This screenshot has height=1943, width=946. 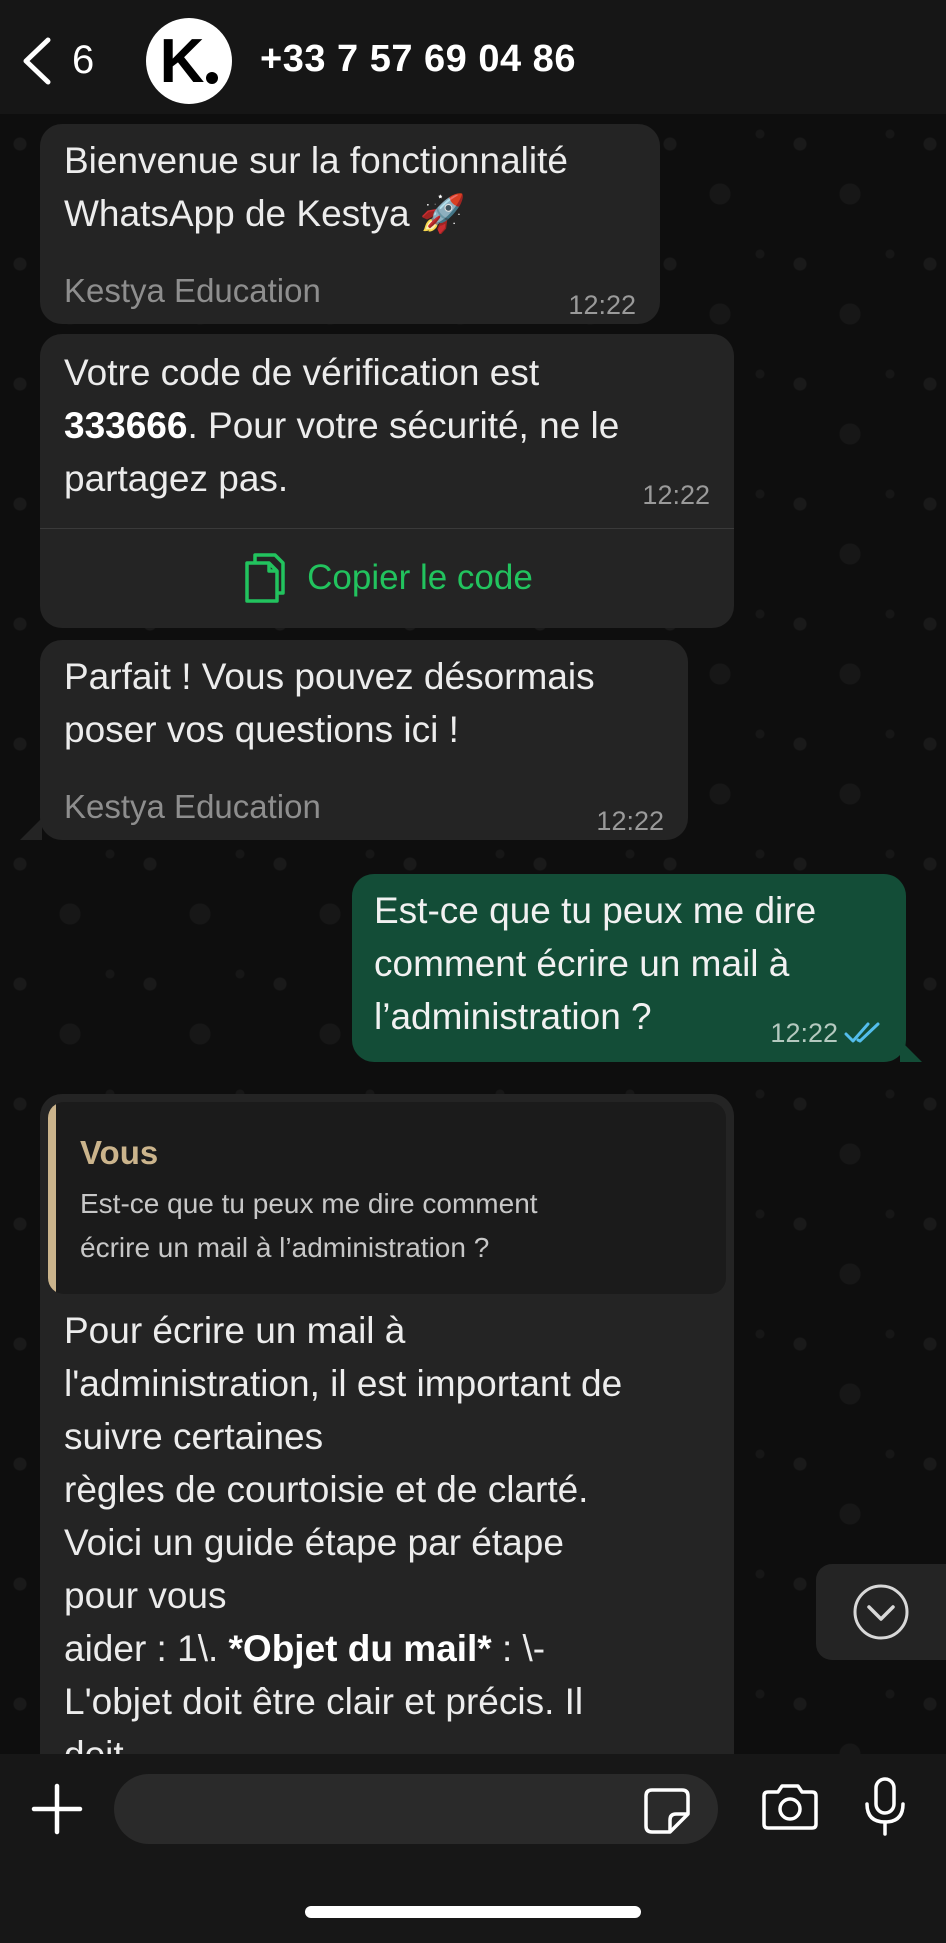 What do you see at coordinates (360, 1648) in the screenshot?
I see `bold-text: *Objet du mail*` at bounding box center [360, 1648].